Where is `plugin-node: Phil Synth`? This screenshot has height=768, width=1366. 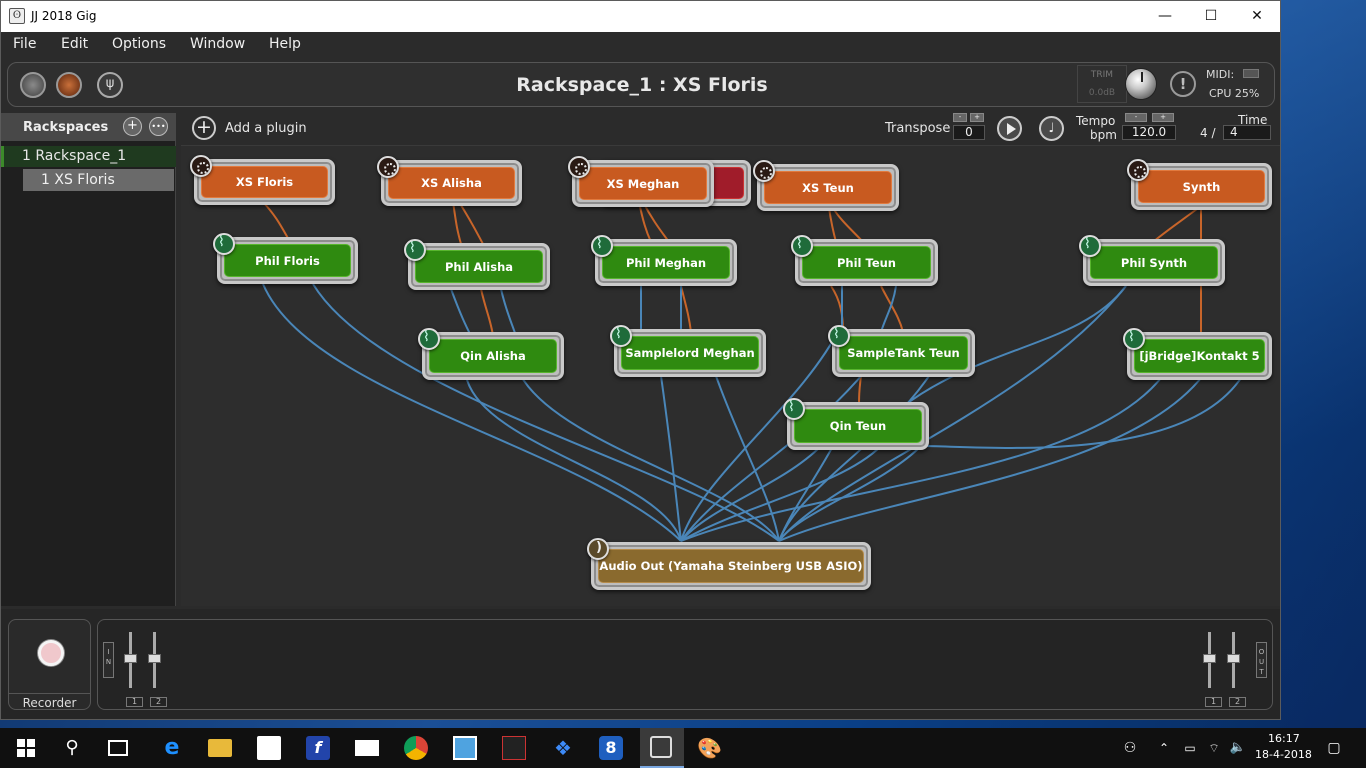 plugin-node: Phil Synth is located at coordinates (1152, 260).